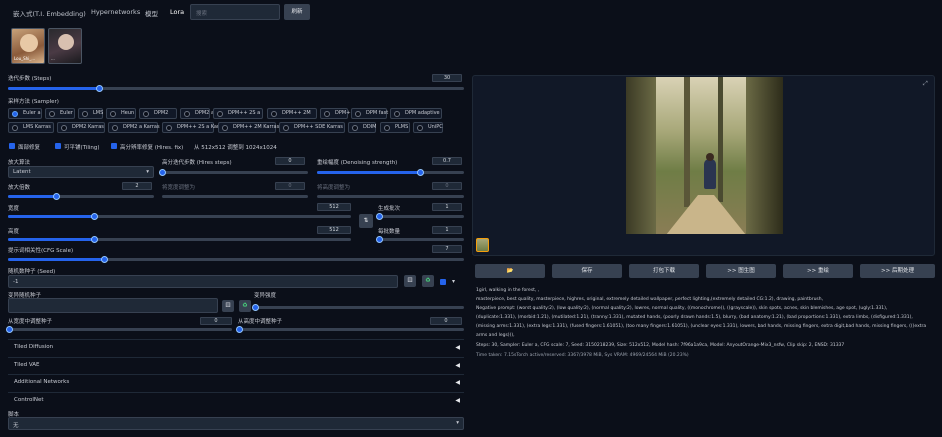 Image resolution: width=942 pixels, height=437 pixels. I want to click on resize-width-input: 0, so click(290, 186).